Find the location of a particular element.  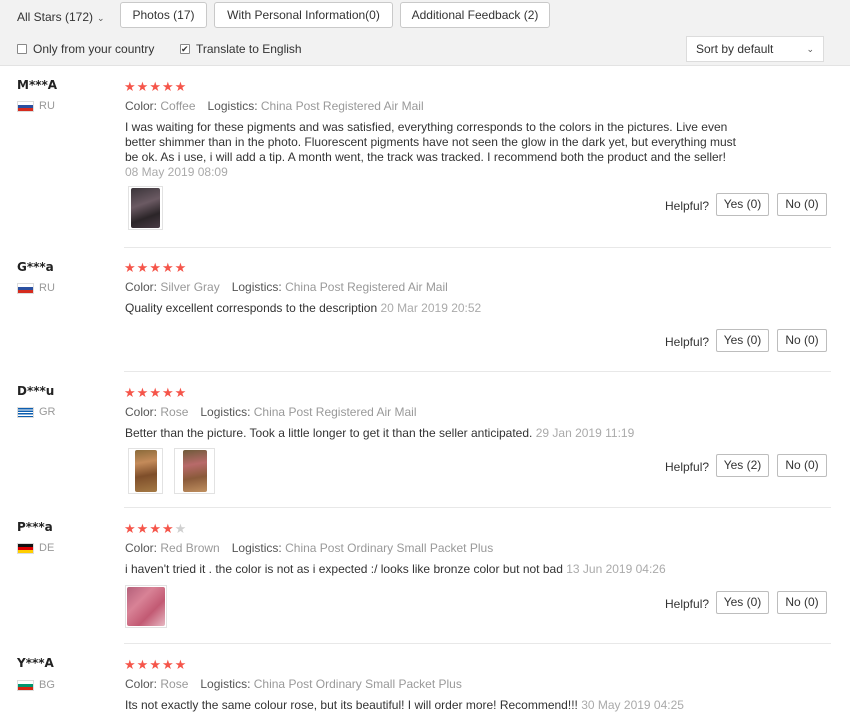

sort-dropdown: Sort by default ⌄ is located at coordinates (755, 49).